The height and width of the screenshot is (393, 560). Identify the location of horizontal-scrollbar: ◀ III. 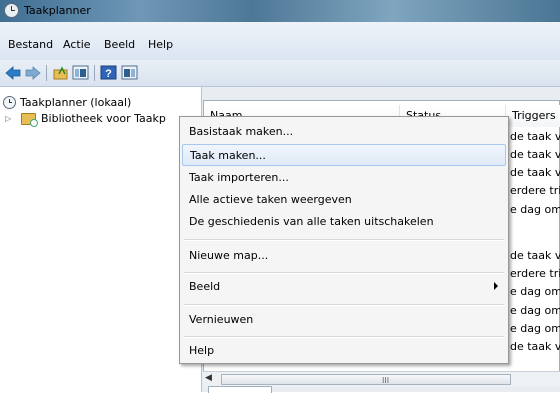
(381, 379).